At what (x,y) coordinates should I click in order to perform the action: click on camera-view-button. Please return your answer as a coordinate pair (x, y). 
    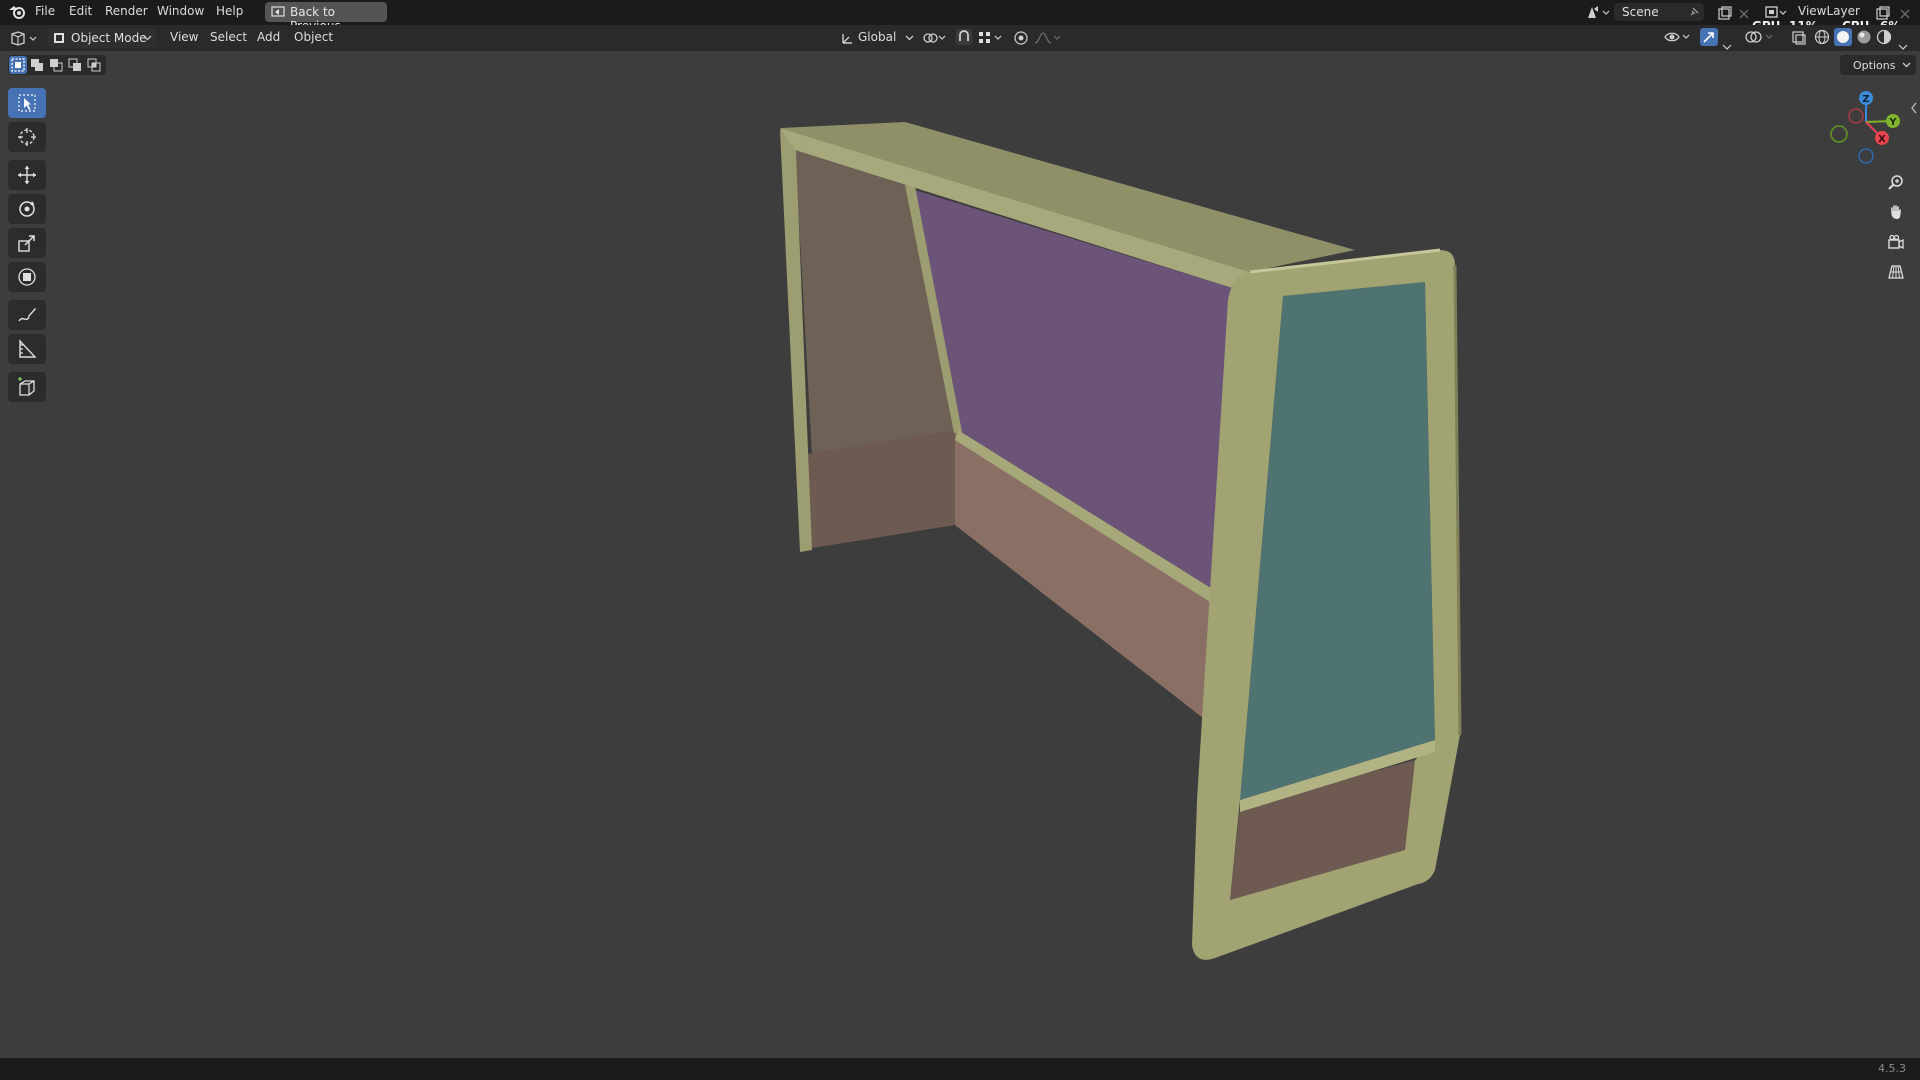
    Looking at the image, I should click on (1896, 242).